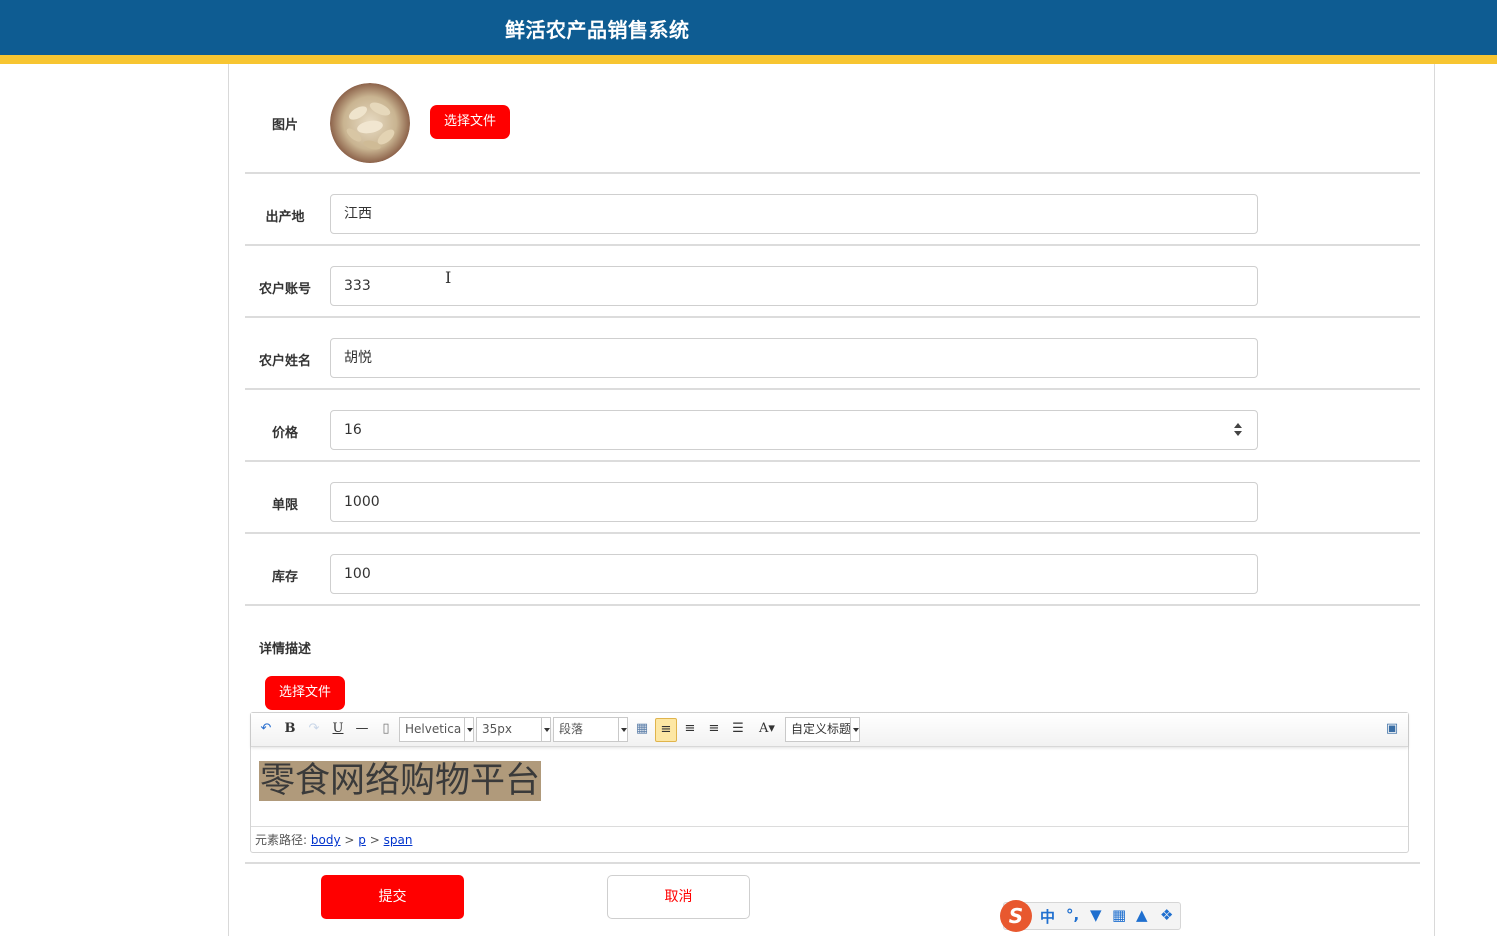 This screenshot has width=1497, height=936. What do you see at coordinates (794, 214) in the screenshot?
I see `origin-input: 江西` at bounding box center [794, 214].